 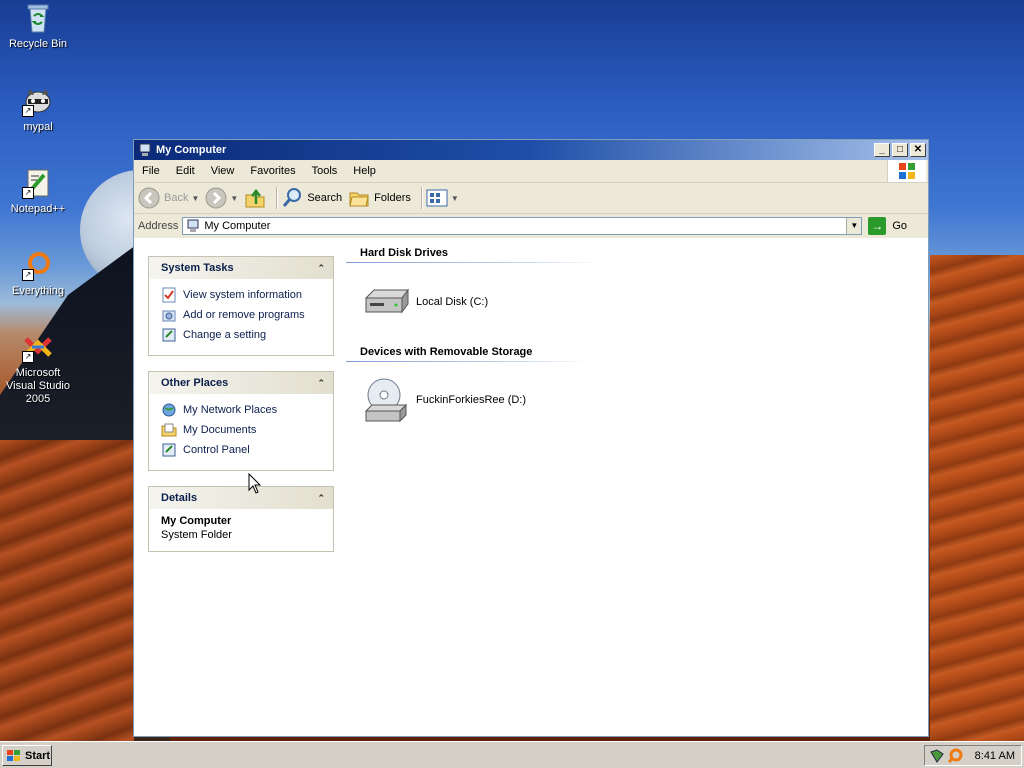 I want to click on my-network-places-link: My Network Places, so click(x=243, y=410).